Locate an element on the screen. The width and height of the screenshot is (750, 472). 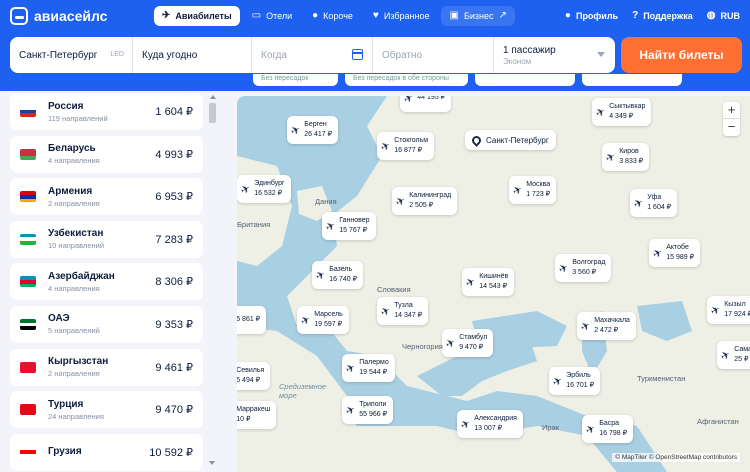
nav-hotels: ▭ Отели is located at coordinates (272, 16).